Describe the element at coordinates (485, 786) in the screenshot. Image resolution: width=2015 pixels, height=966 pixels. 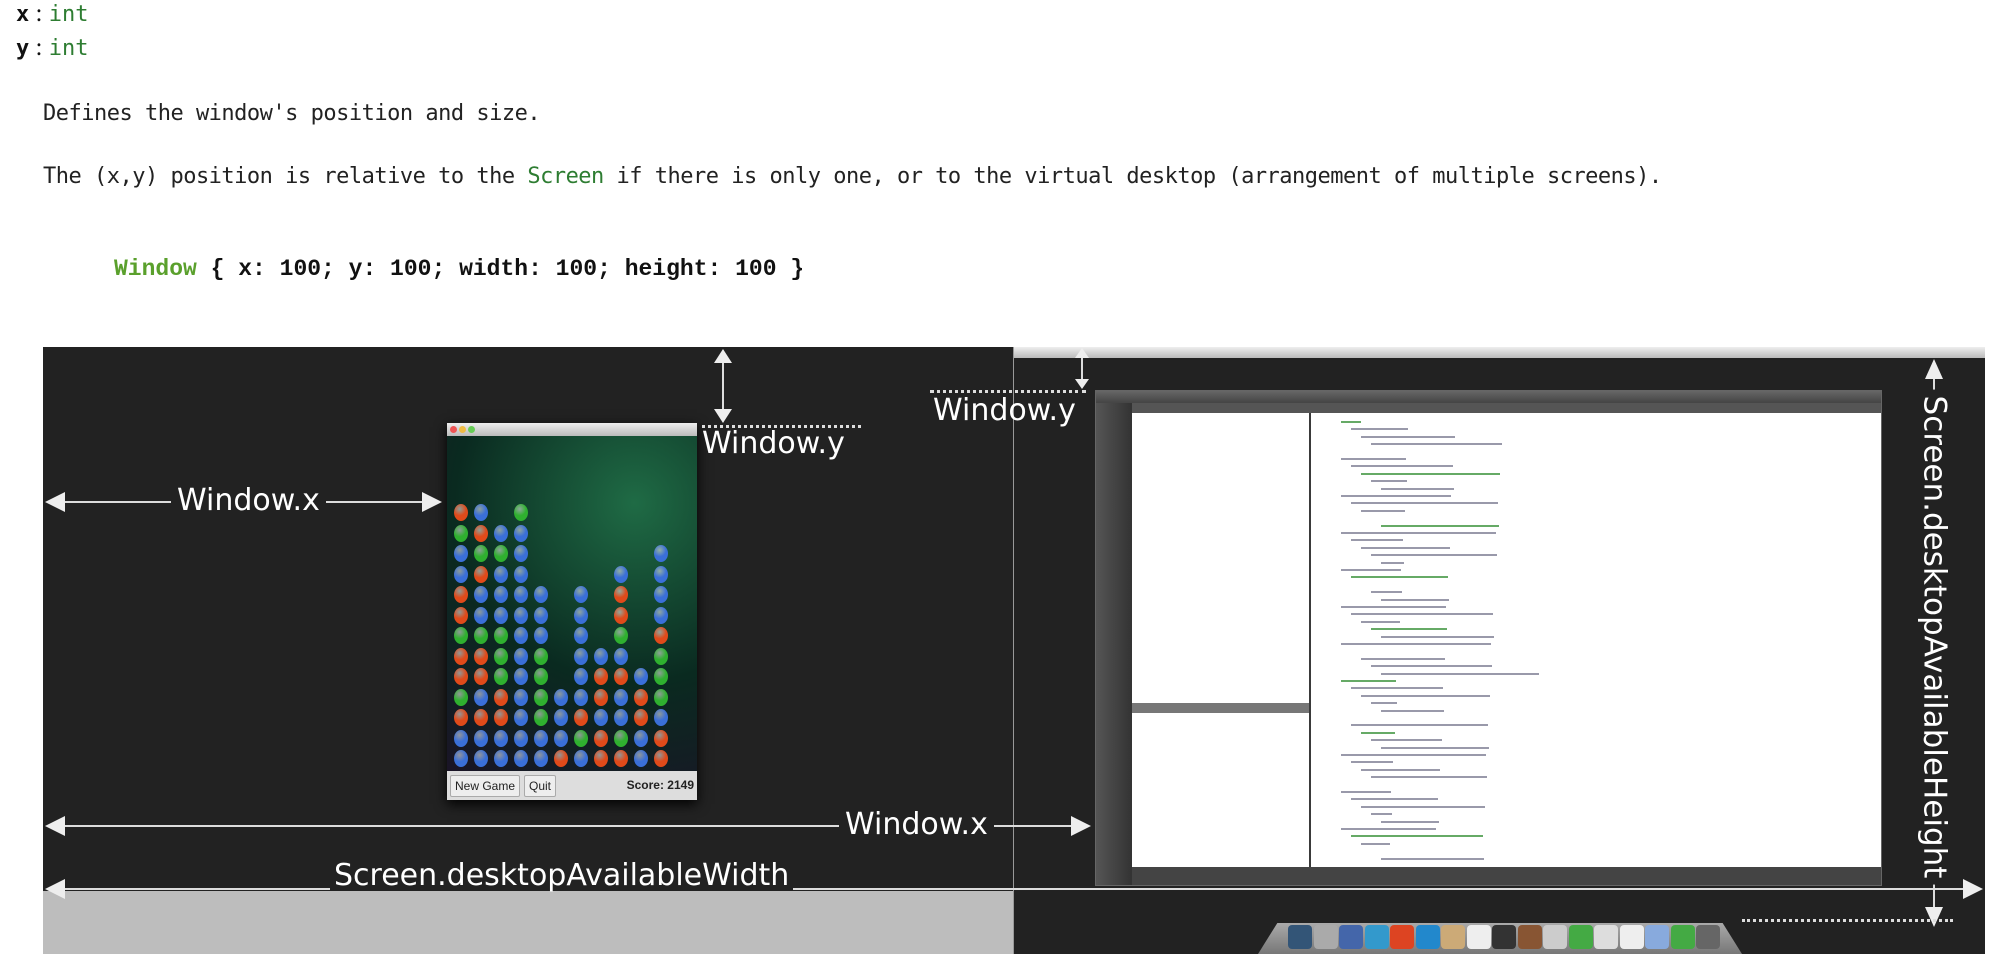
I see `new-game-button: New Game` at that location.